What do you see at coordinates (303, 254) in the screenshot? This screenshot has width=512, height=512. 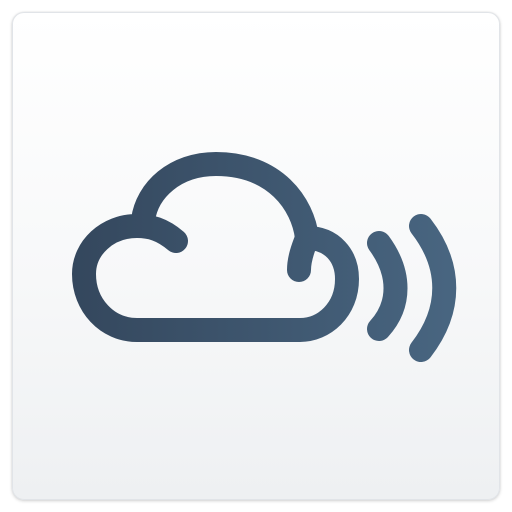 I see `cloud-inner-curl` at bounding box center [303, 254].